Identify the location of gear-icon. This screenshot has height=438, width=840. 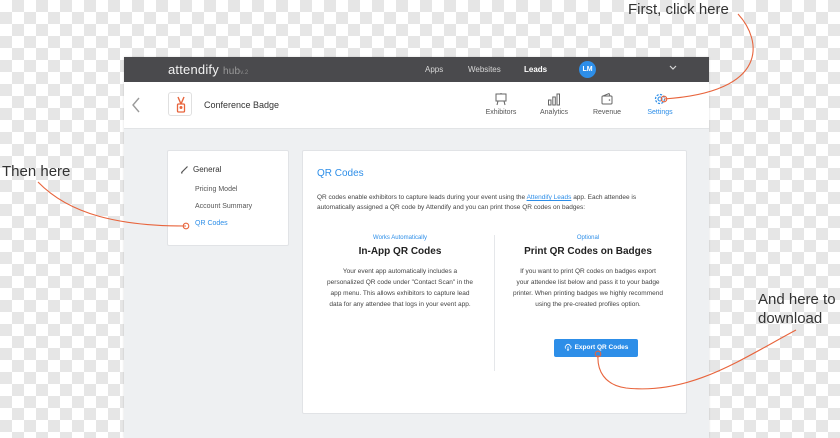
(660, 99).